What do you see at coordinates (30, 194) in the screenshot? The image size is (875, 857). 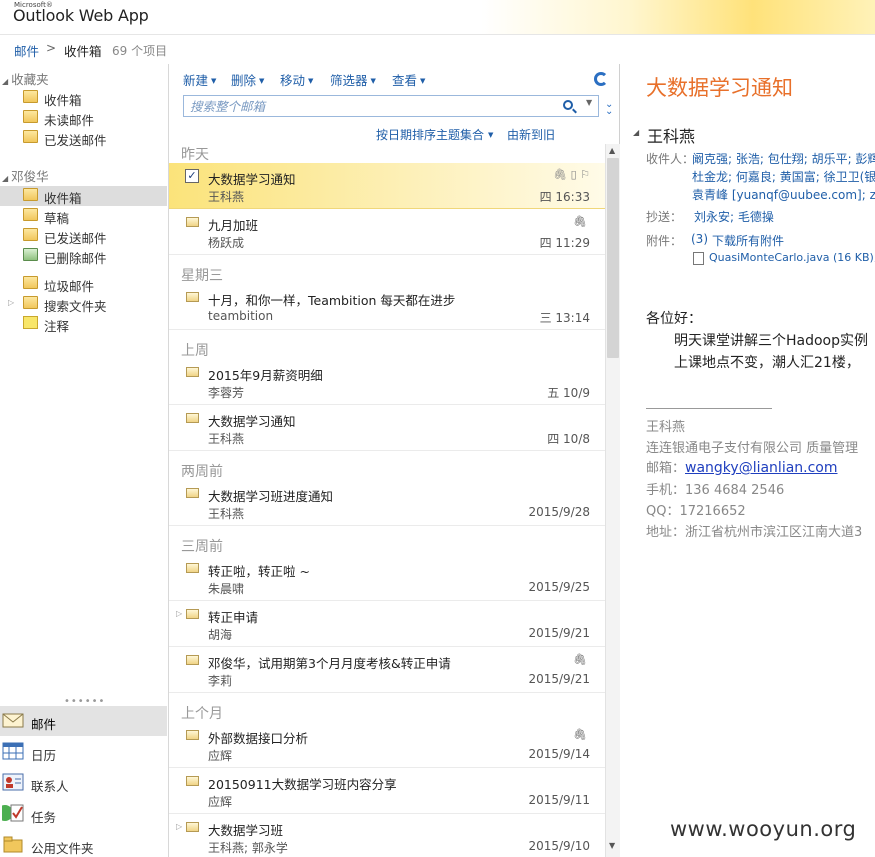 I see `inbox-folder-icon` at bounding box center [30, 194].